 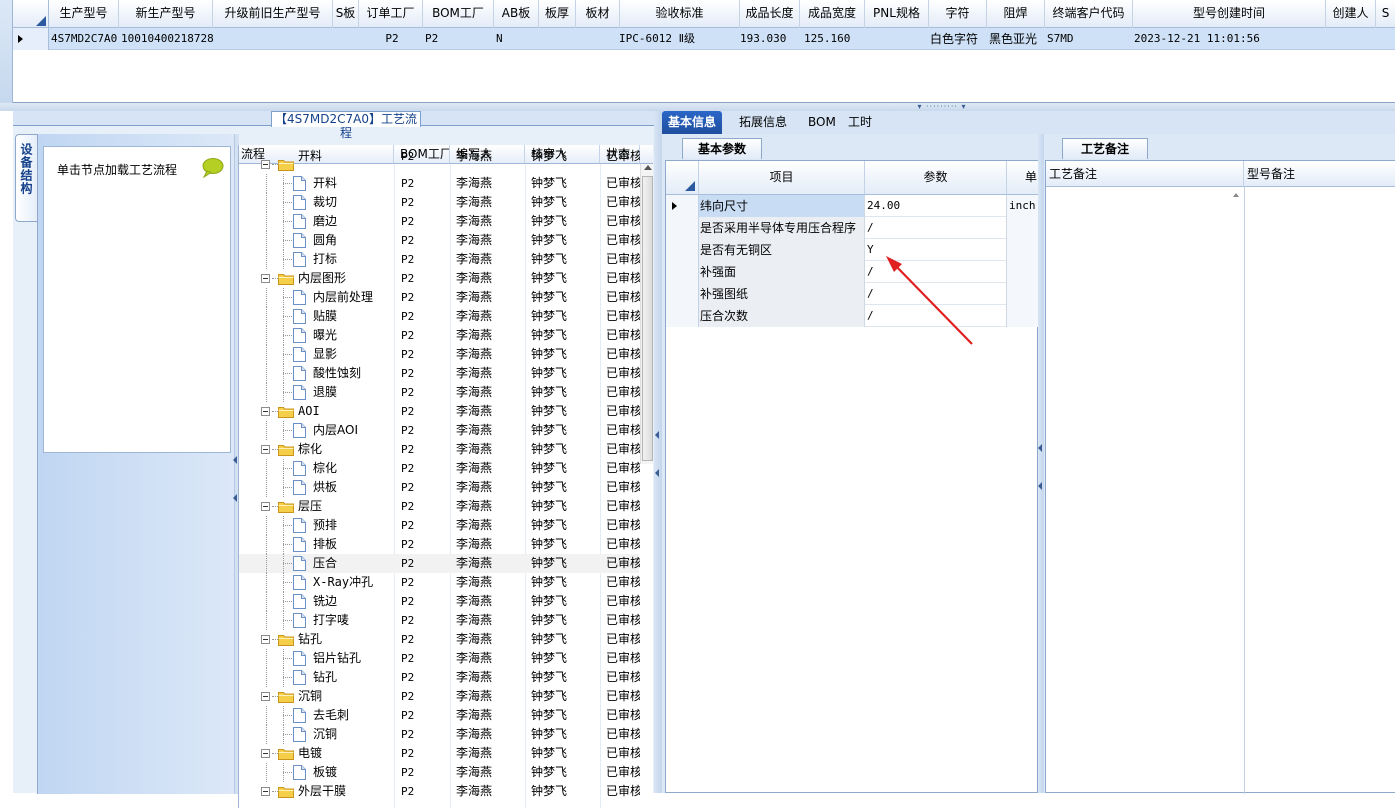 What do you see at coordinates (504, 39) in the screenshot?
I see `cell-ab-board: N` at bounding box center [504, 39].